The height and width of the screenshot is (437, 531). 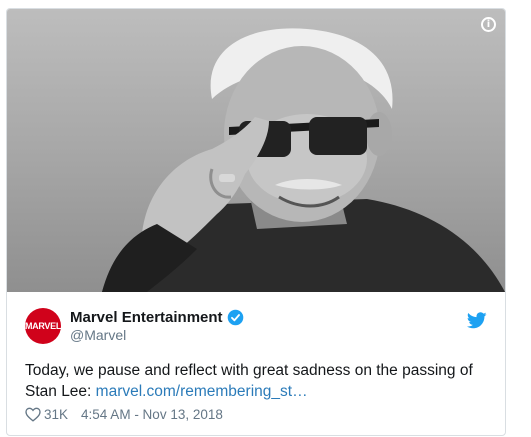 I want to click on verified-badge-icon, so click(x=235, y=317).